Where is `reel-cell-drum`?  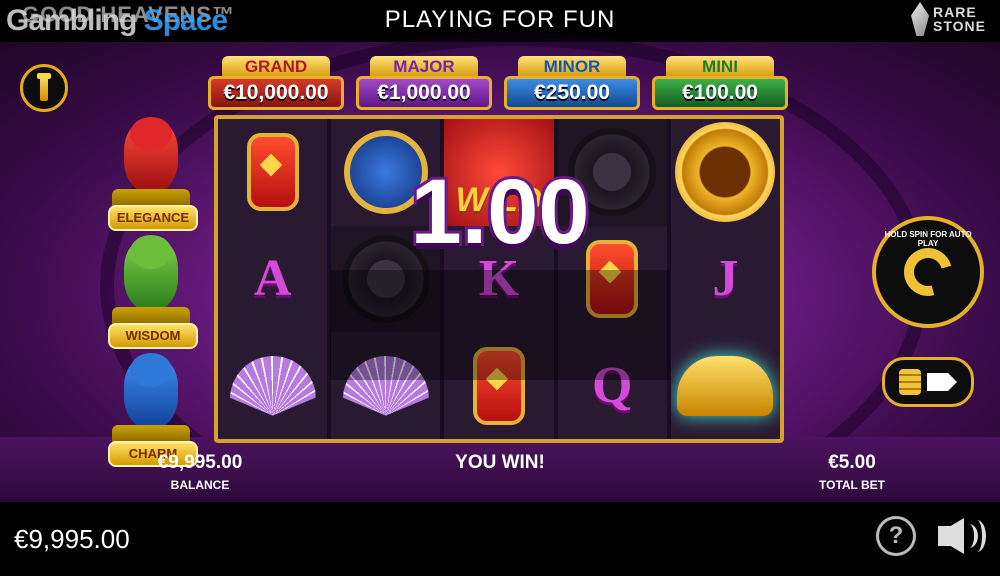 reel-cell-drum is located at coordinates (386, 172).